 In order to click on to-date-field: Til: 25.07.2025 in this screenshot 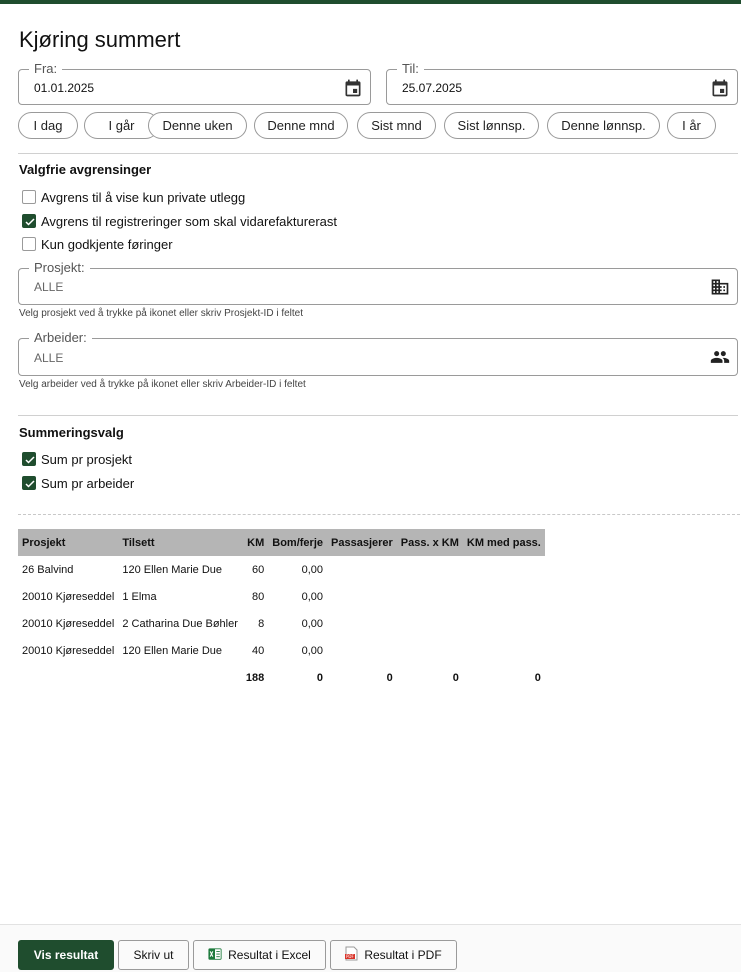, I will do `click(562, 83)`.